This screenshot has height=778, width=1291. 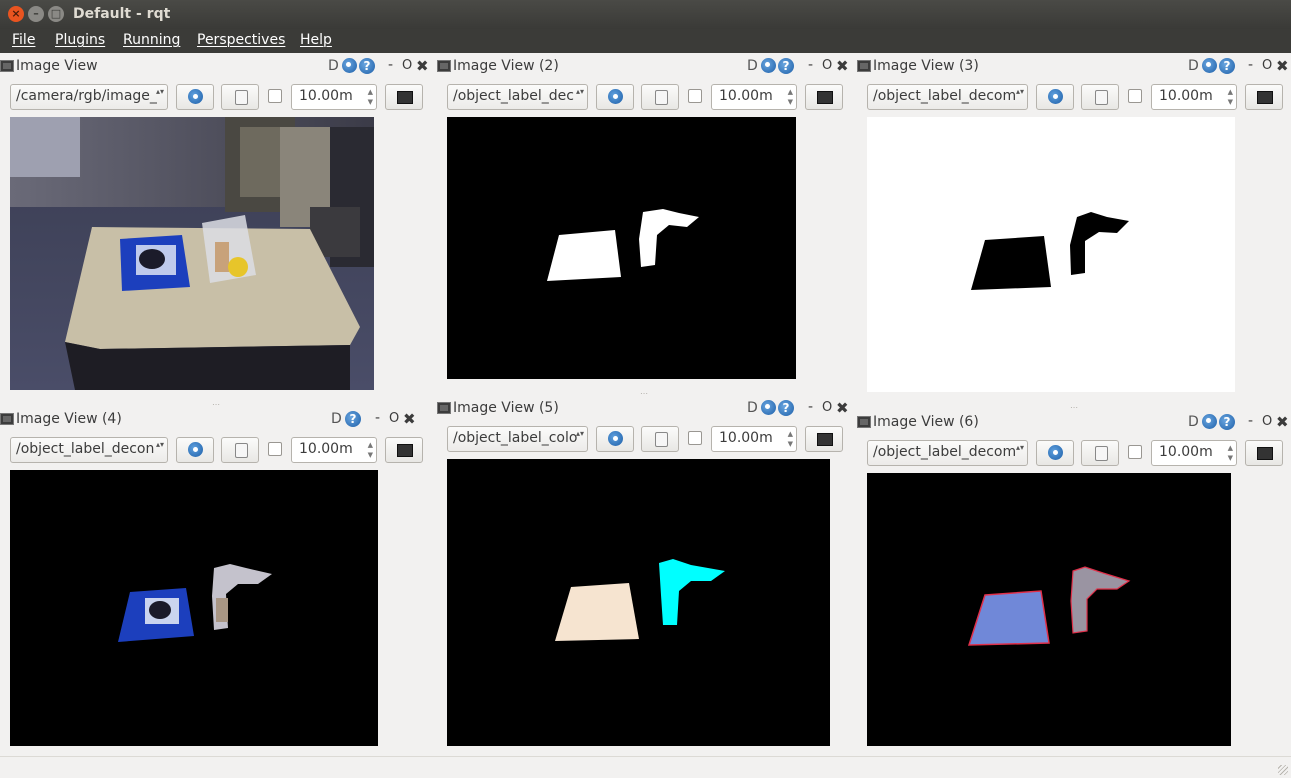 I want to click on menu-perspectives: Perspectives, so click(x=241, y=40).